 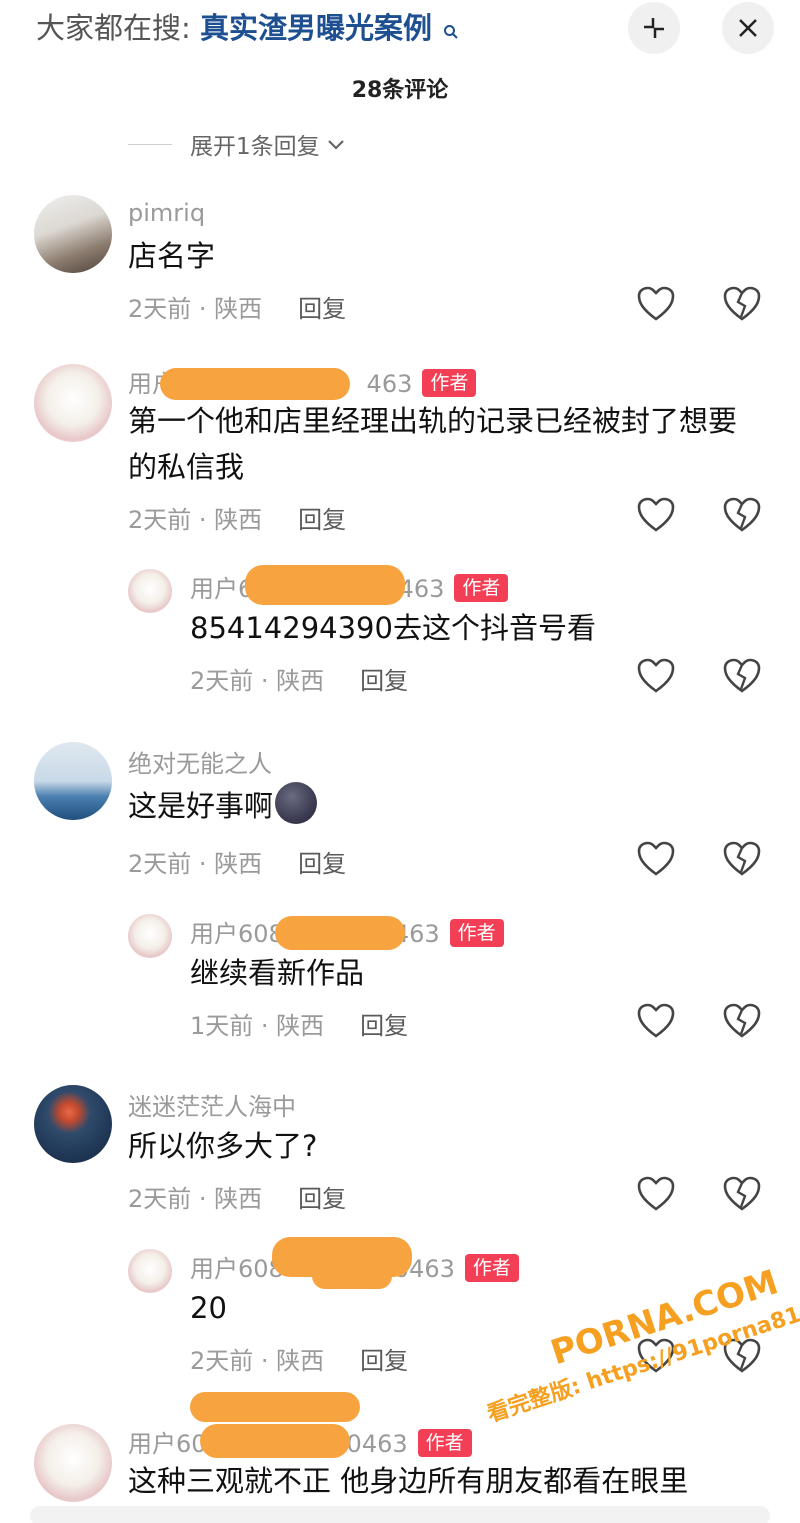 I want to click on close-button, so click(x=748, y=28).